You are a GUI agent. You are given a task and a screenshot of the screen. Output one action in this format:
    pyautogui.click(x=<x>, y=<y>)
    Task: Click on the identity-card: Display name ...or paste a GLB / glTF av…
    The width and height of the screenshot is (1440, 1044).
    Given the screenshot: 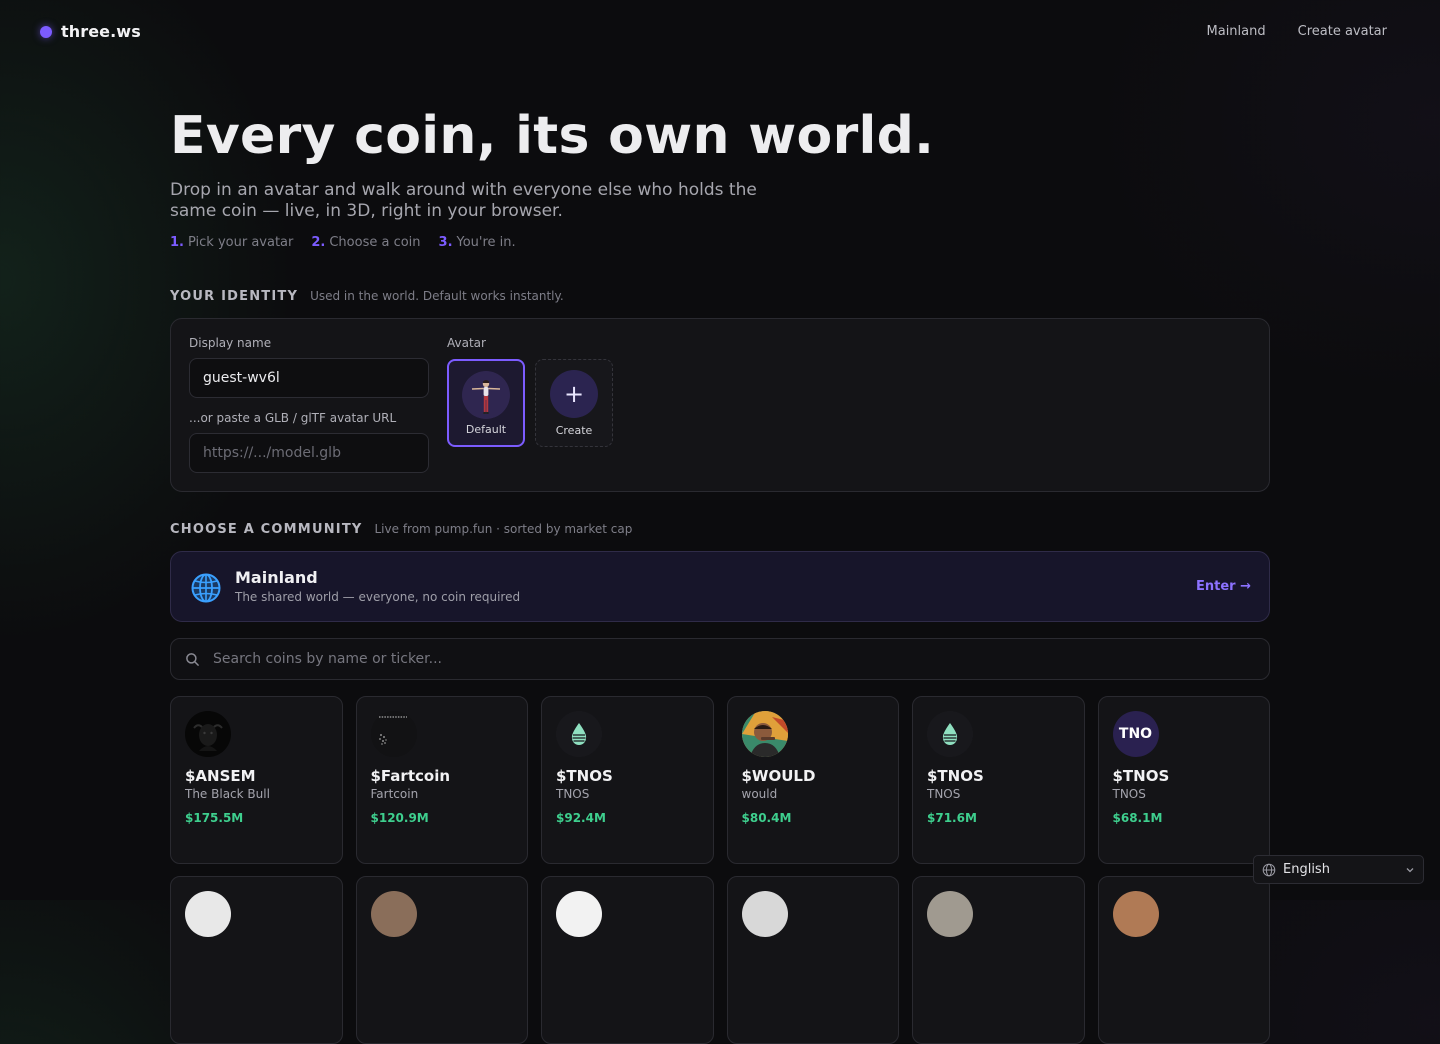 What is the action you would take?
    pyautogui.click(x=720, y=405)
    